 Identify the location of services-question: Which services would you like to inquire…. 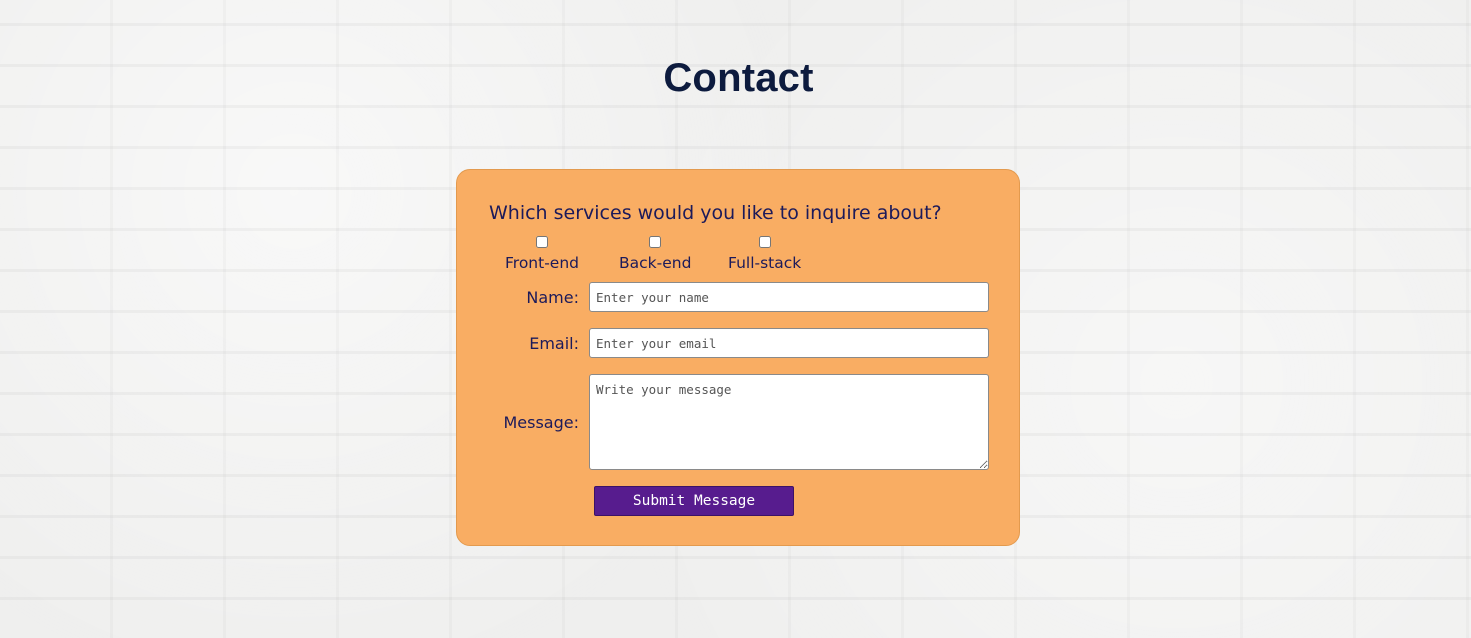
(715, 213).